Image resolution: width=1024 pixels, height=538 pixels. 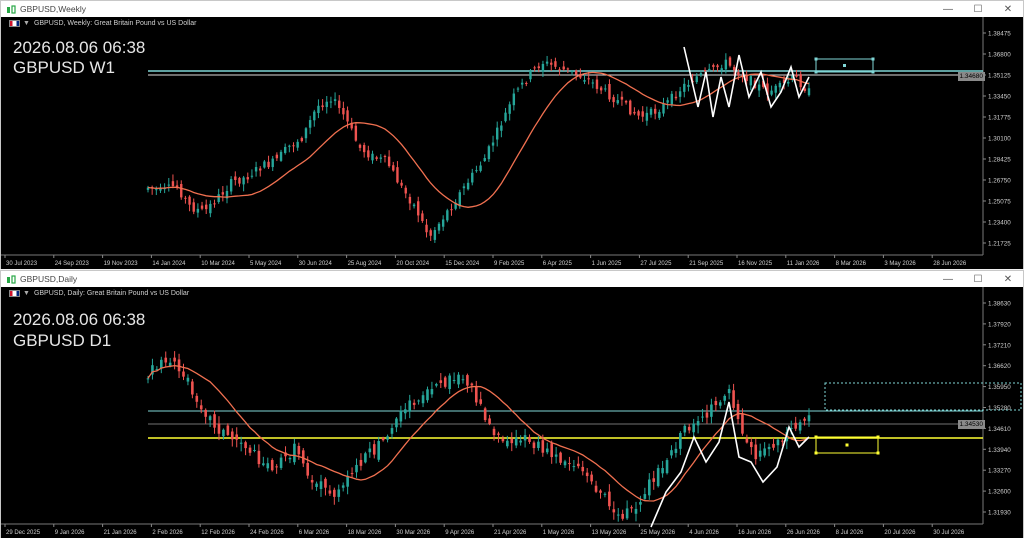 I want to click on chart-app-icon, so click(x=11, y=279).